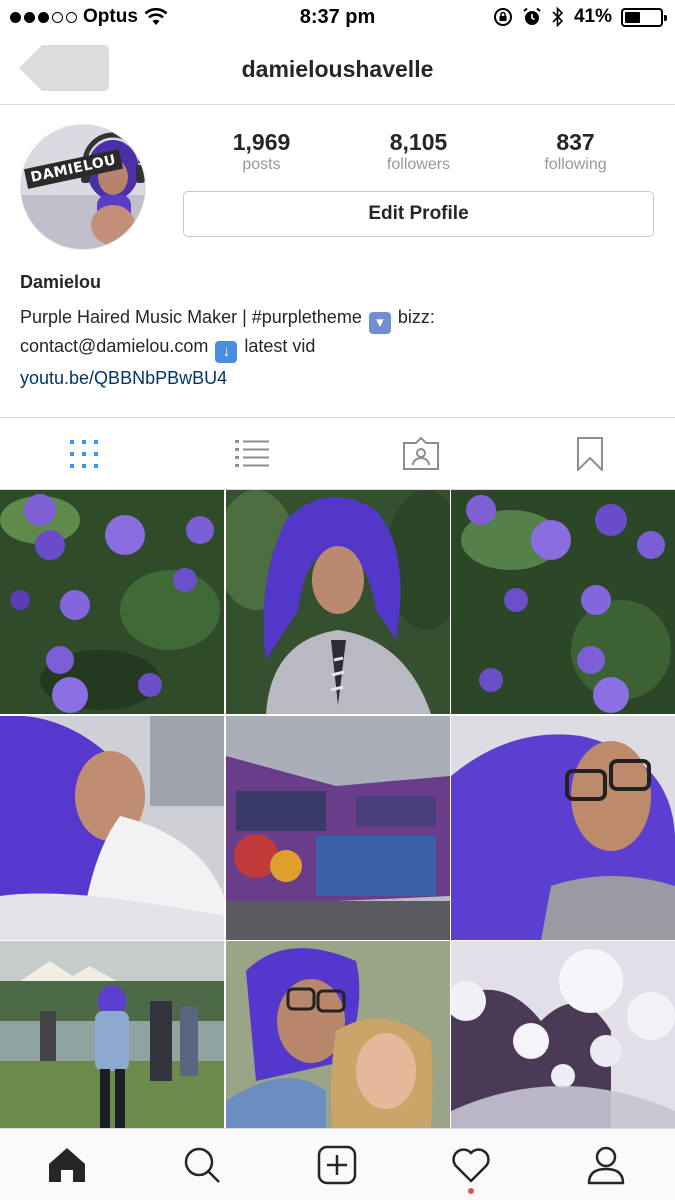 Image resolution: width=675 pixels, height=1200 pixels. I want to click on followers-stat: 8,105 followers, so click(418, 151).